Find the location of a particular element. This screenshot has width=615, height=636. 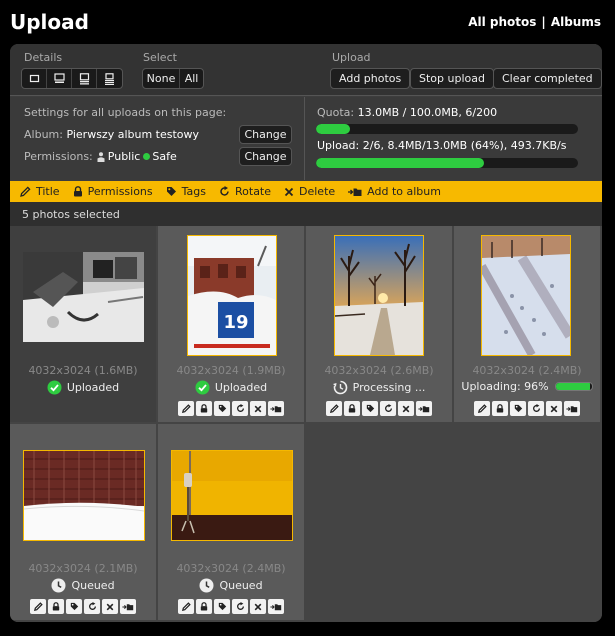

change-album-button: Change is located at coordinates (265, 134).